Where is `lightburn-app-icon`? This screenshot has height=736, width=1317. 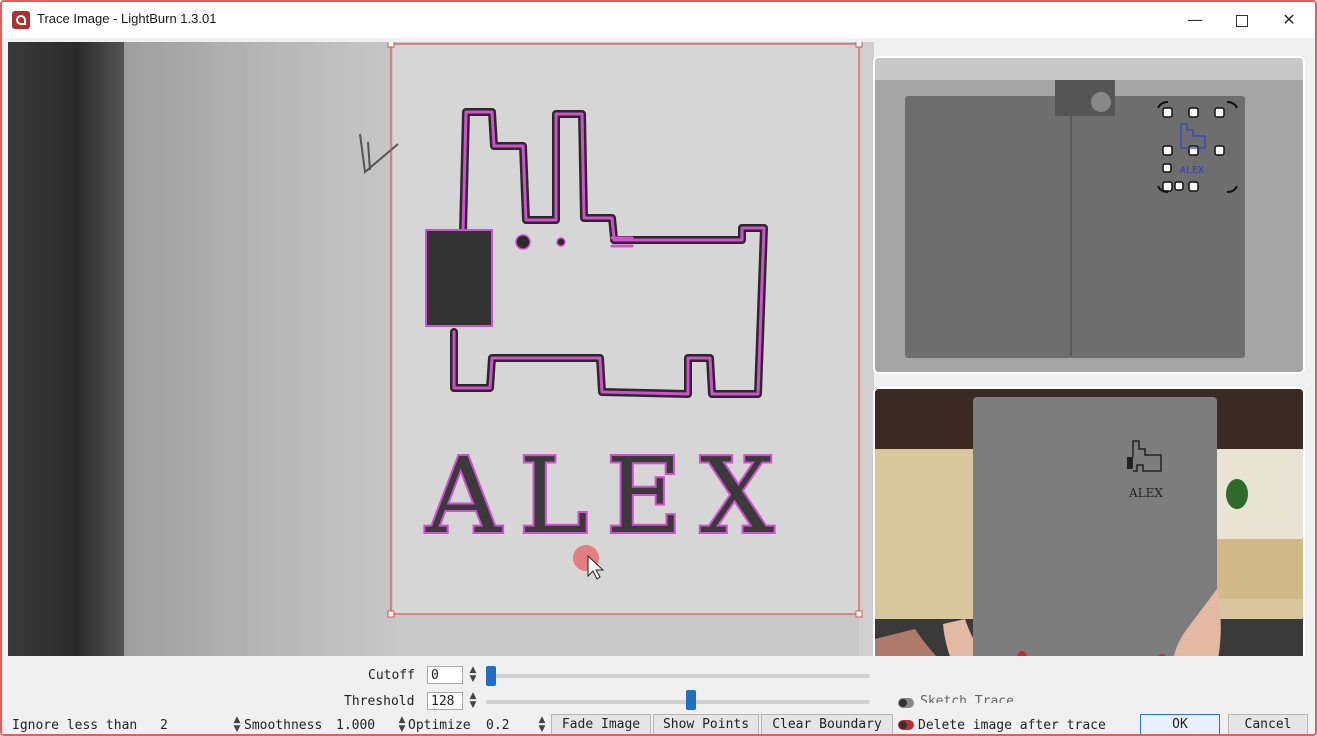
lightburn-app-icon is located at coordinates (21, 20).